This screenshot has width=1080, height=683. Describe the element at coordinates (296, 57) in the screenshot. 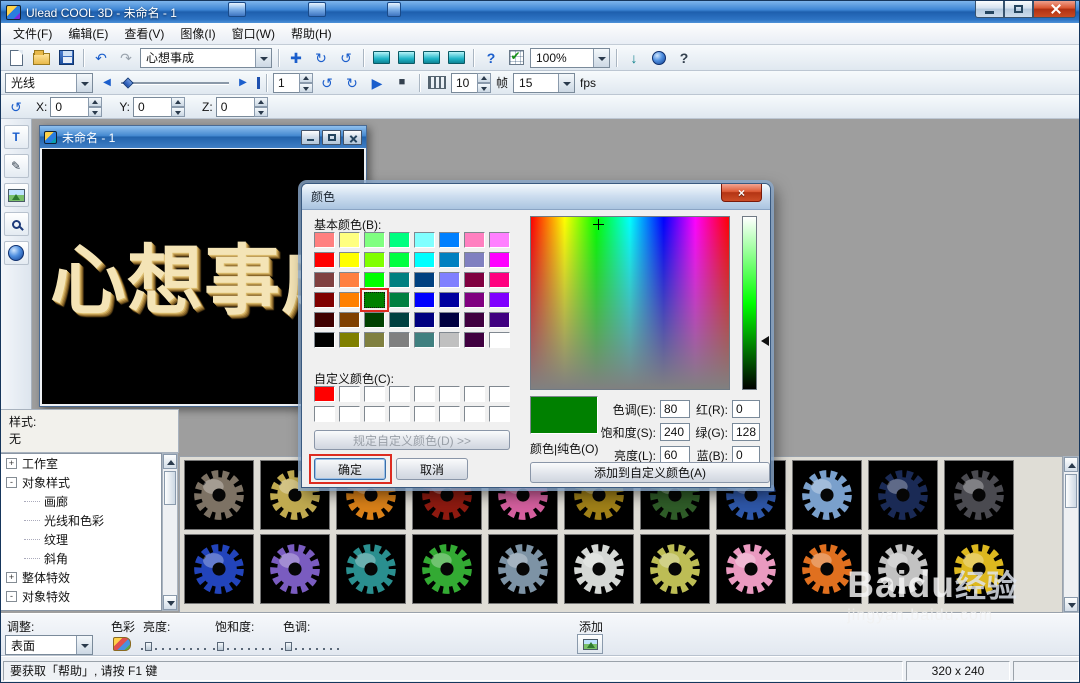

I see `move-tool-button: ✚` at that location.